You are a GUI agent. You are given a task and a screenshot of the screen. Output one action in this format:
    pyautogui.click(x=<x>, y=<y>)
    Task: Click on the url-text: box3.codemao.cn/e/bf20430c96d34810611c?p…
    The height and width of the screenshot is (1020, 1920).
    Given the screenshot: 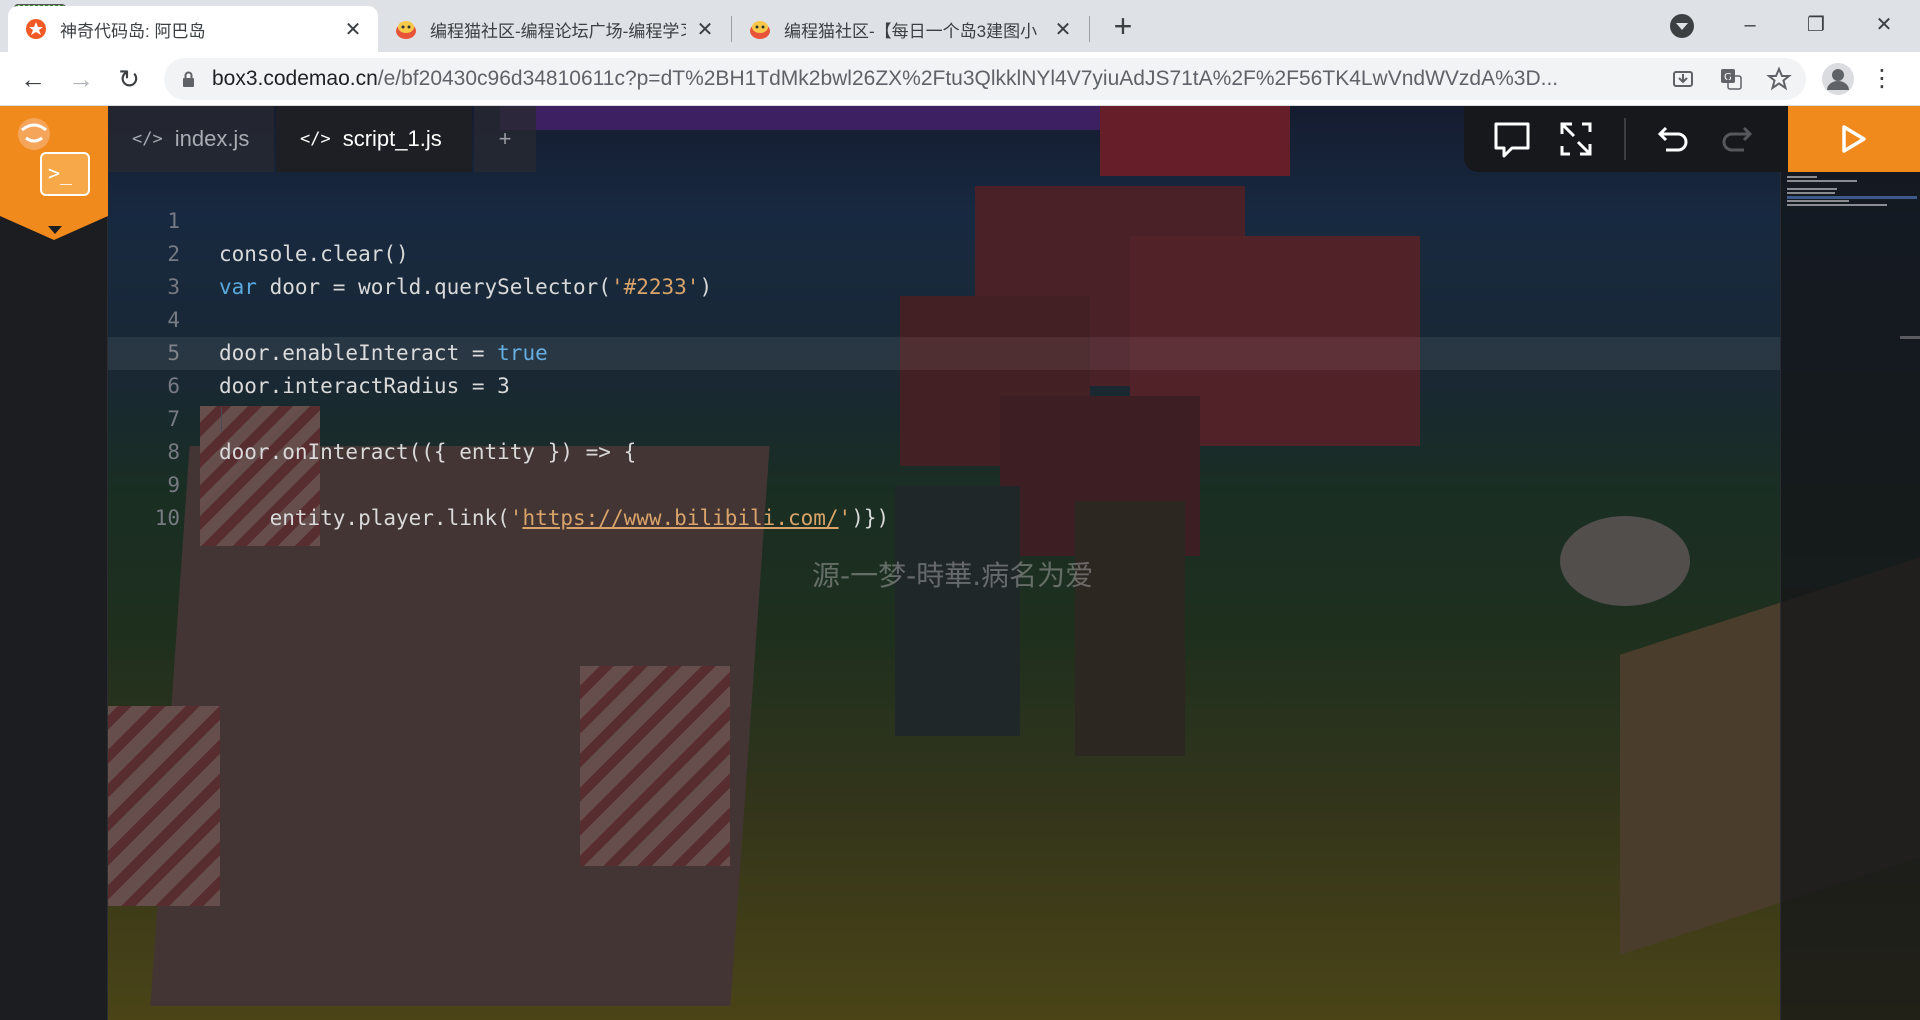 What is the action you would take?
    pyautogui.click(x=912, y=79)
    